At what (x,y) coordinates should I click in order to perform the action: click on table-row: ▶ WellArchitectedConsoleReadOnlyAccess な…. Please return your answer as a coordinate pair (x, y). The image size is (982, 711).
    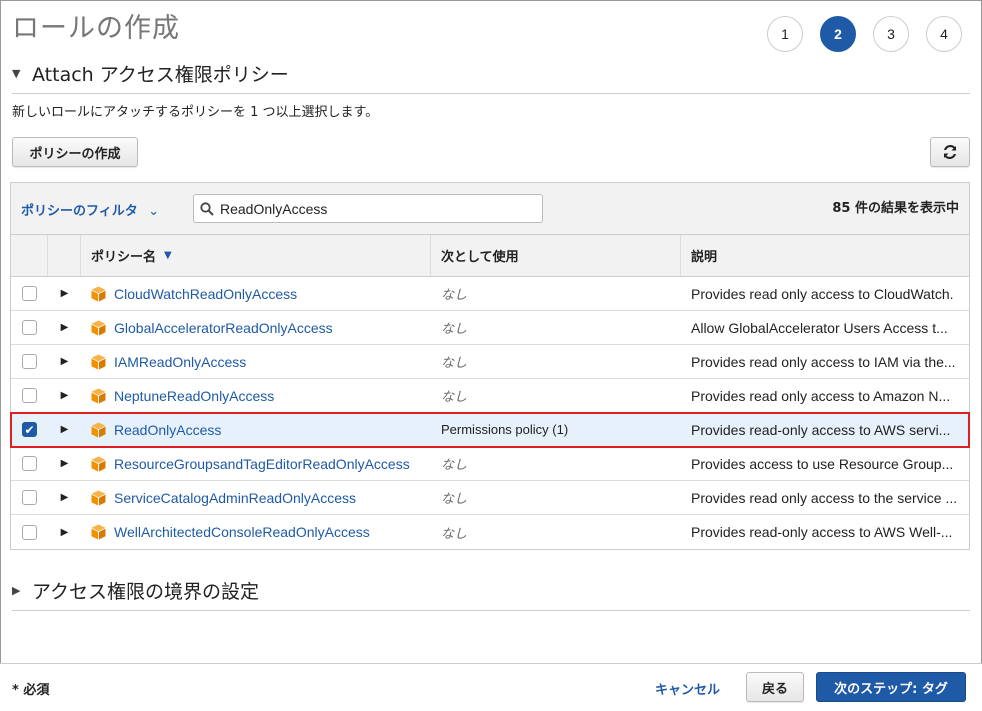
    Looking at the image, I should click on (490, 532).